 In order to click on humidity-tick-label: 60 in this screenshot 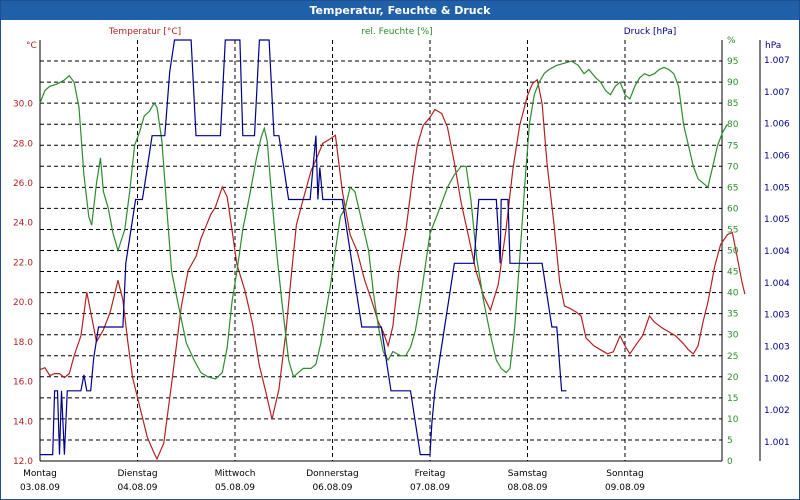, I will do `click(733, 209)`.